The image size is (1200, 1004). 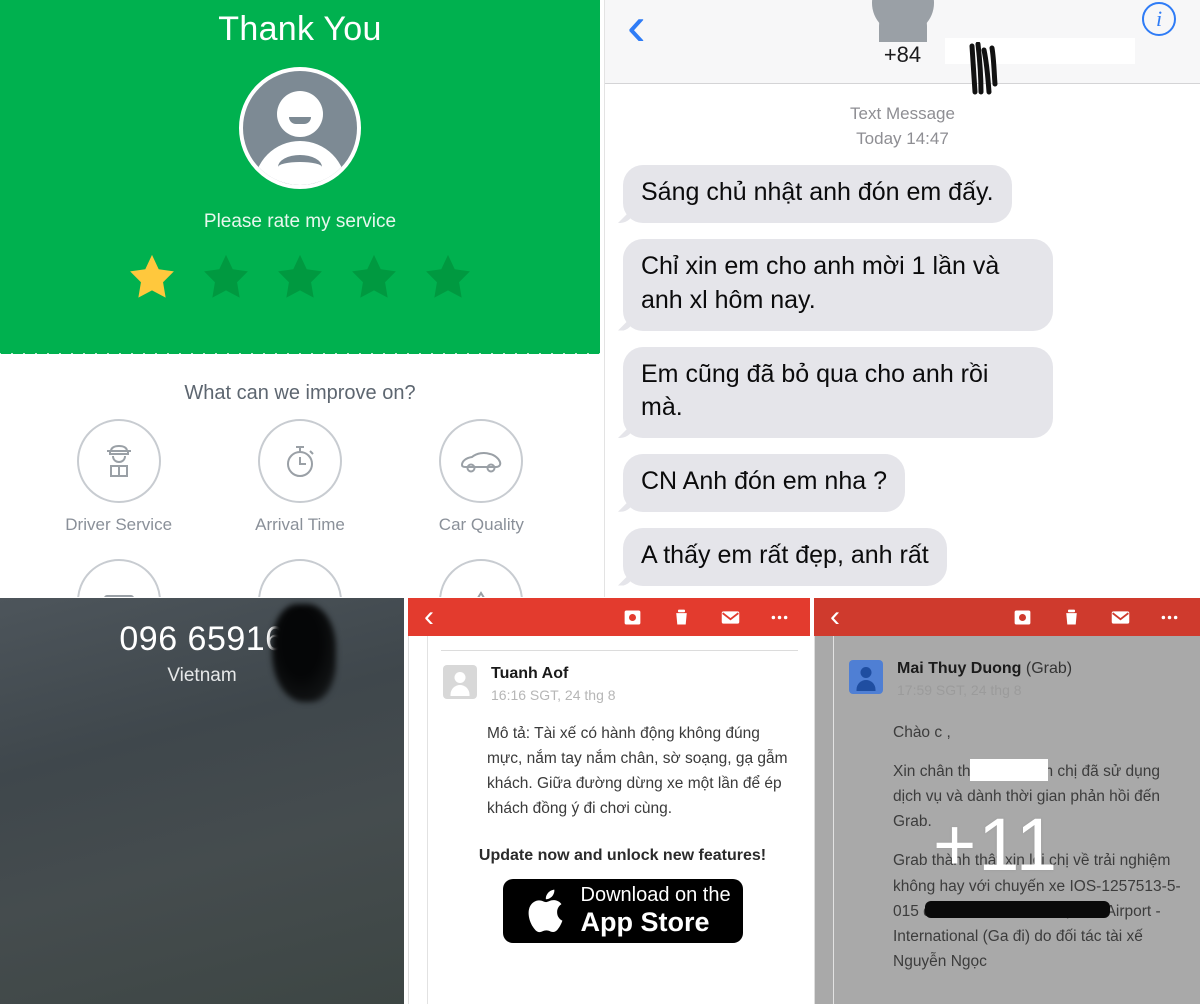 What do you see at coordinates (655, 895) in the screenshot?
I see `app-store-small-label: Download on the` at bounding box center [655, 895].